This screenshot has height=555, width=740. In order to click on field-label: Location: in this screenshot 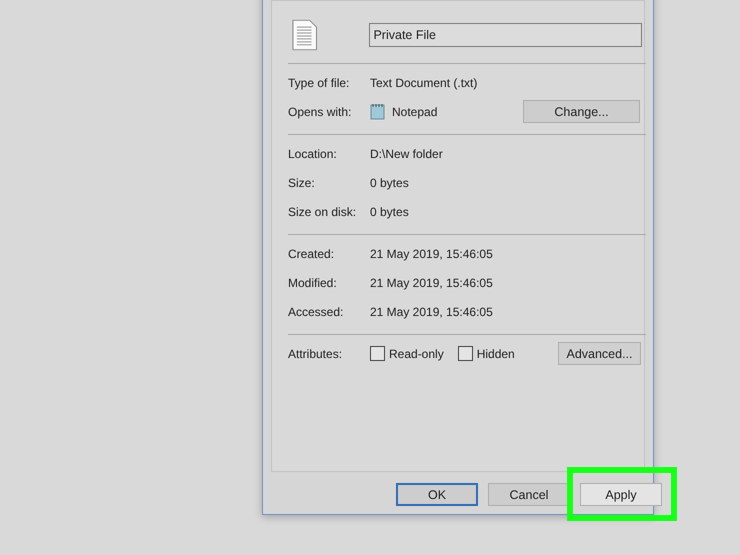, I will do `click(313, 153)`.